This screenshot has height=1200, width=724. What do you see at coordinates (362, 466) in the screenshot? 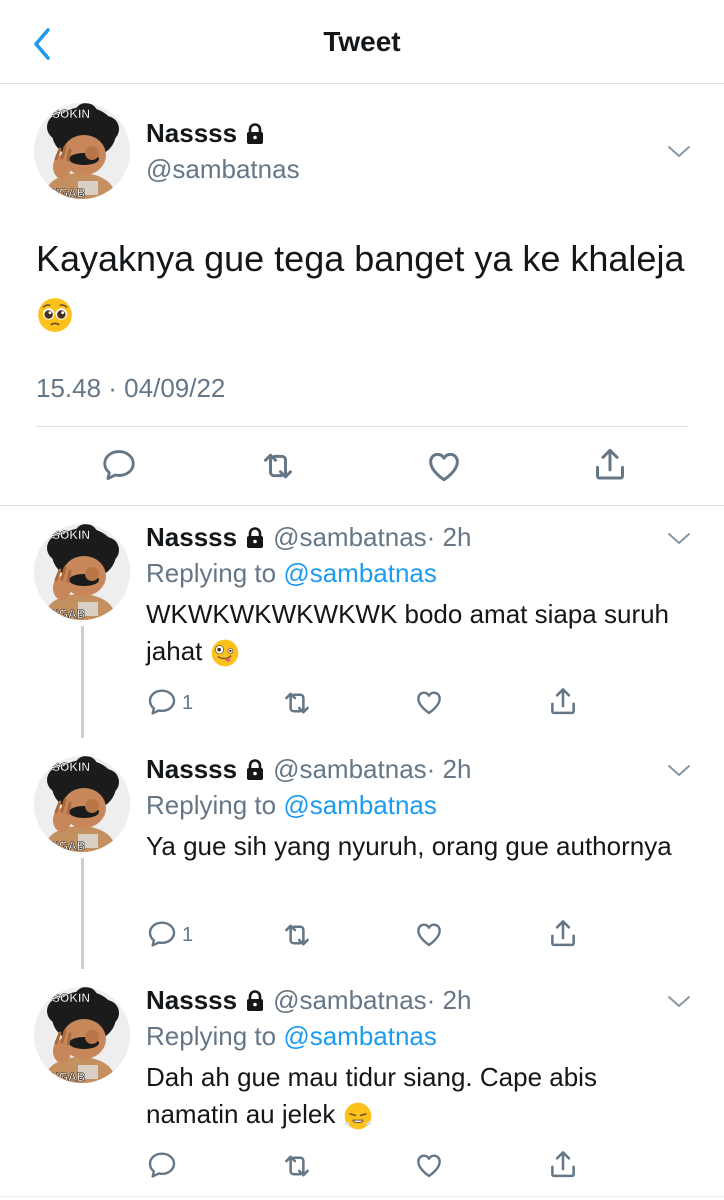
I see `tweet-actions` at bounding box center [362, 466].